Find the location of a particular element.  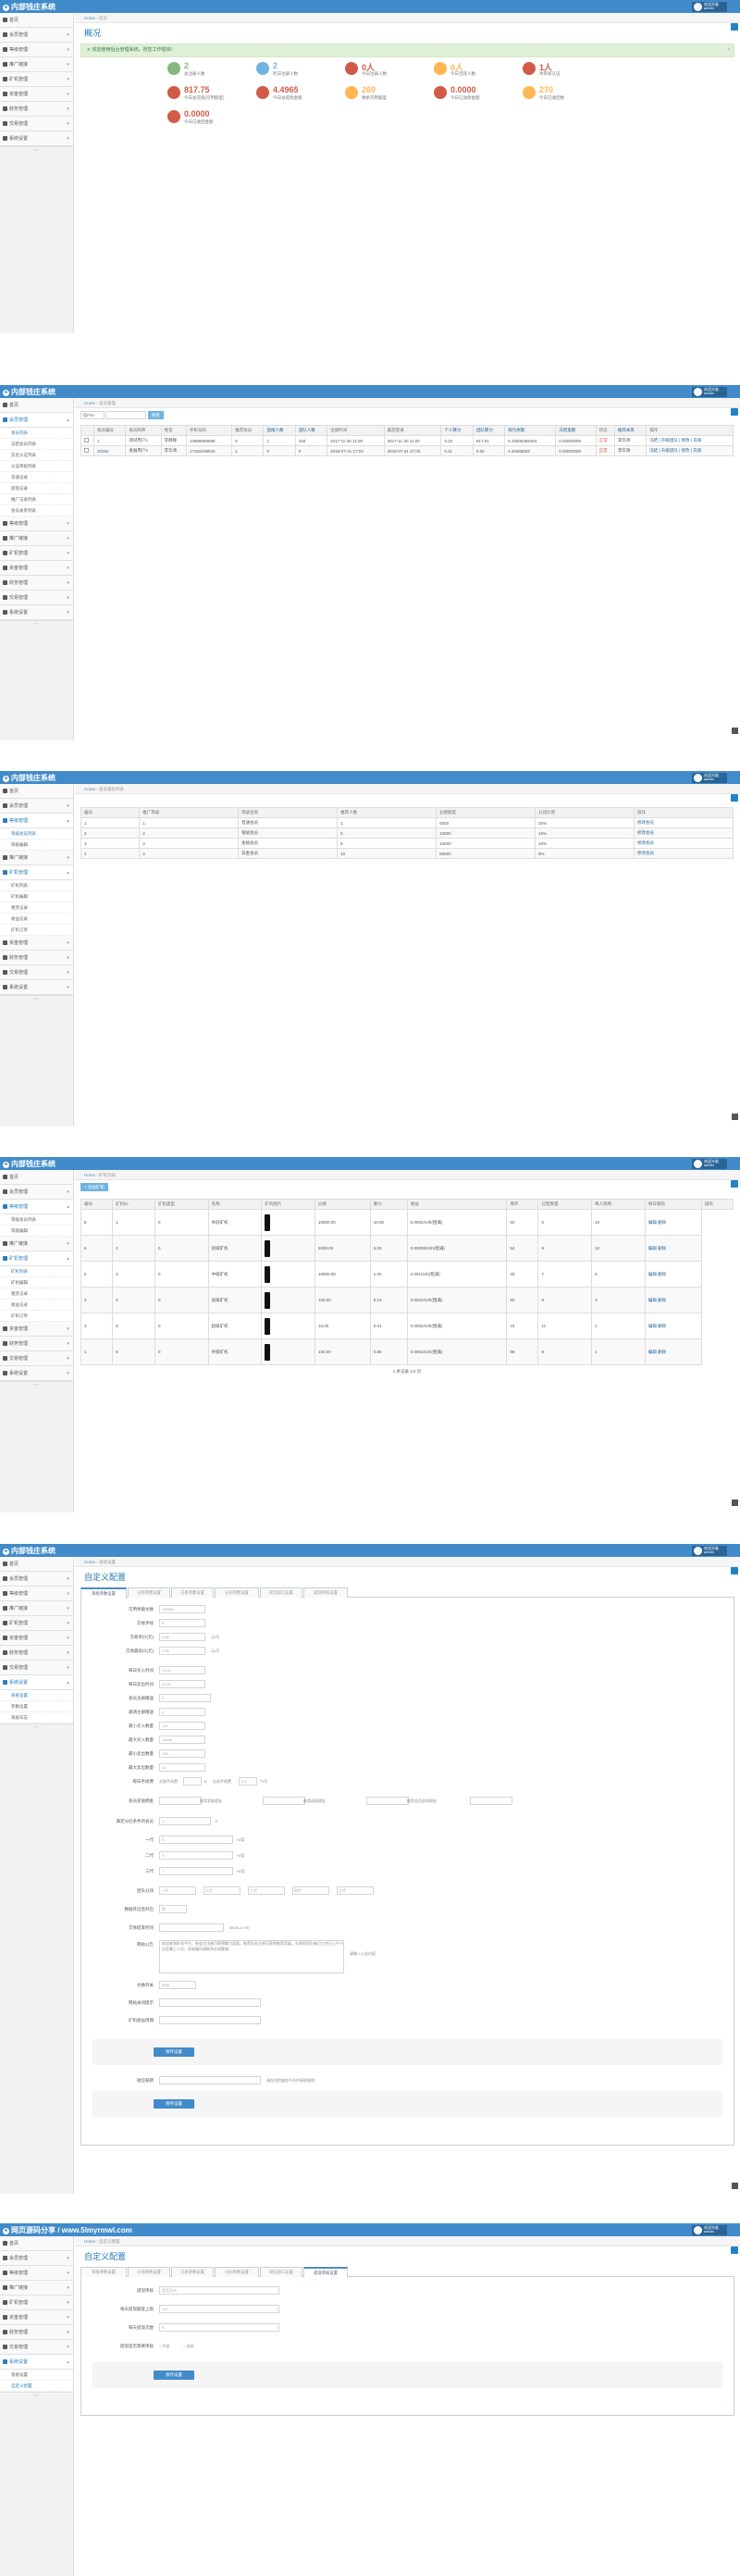

form-input: 3 is located at coordinates (196, 1855).